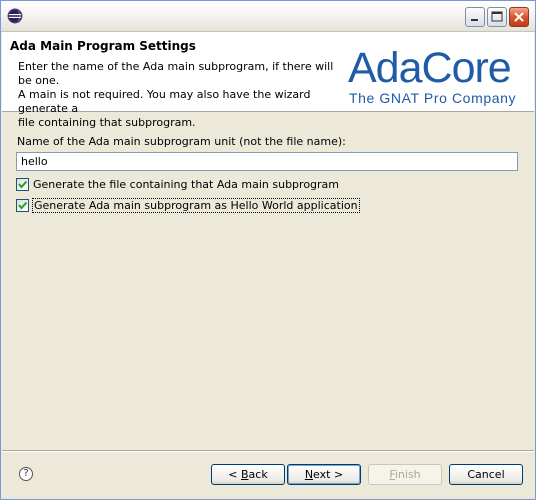 The image size is (536, 500). Describe the element at coordinates (268, 451) in the screenshot. I see `button-bar-separator` at that location.